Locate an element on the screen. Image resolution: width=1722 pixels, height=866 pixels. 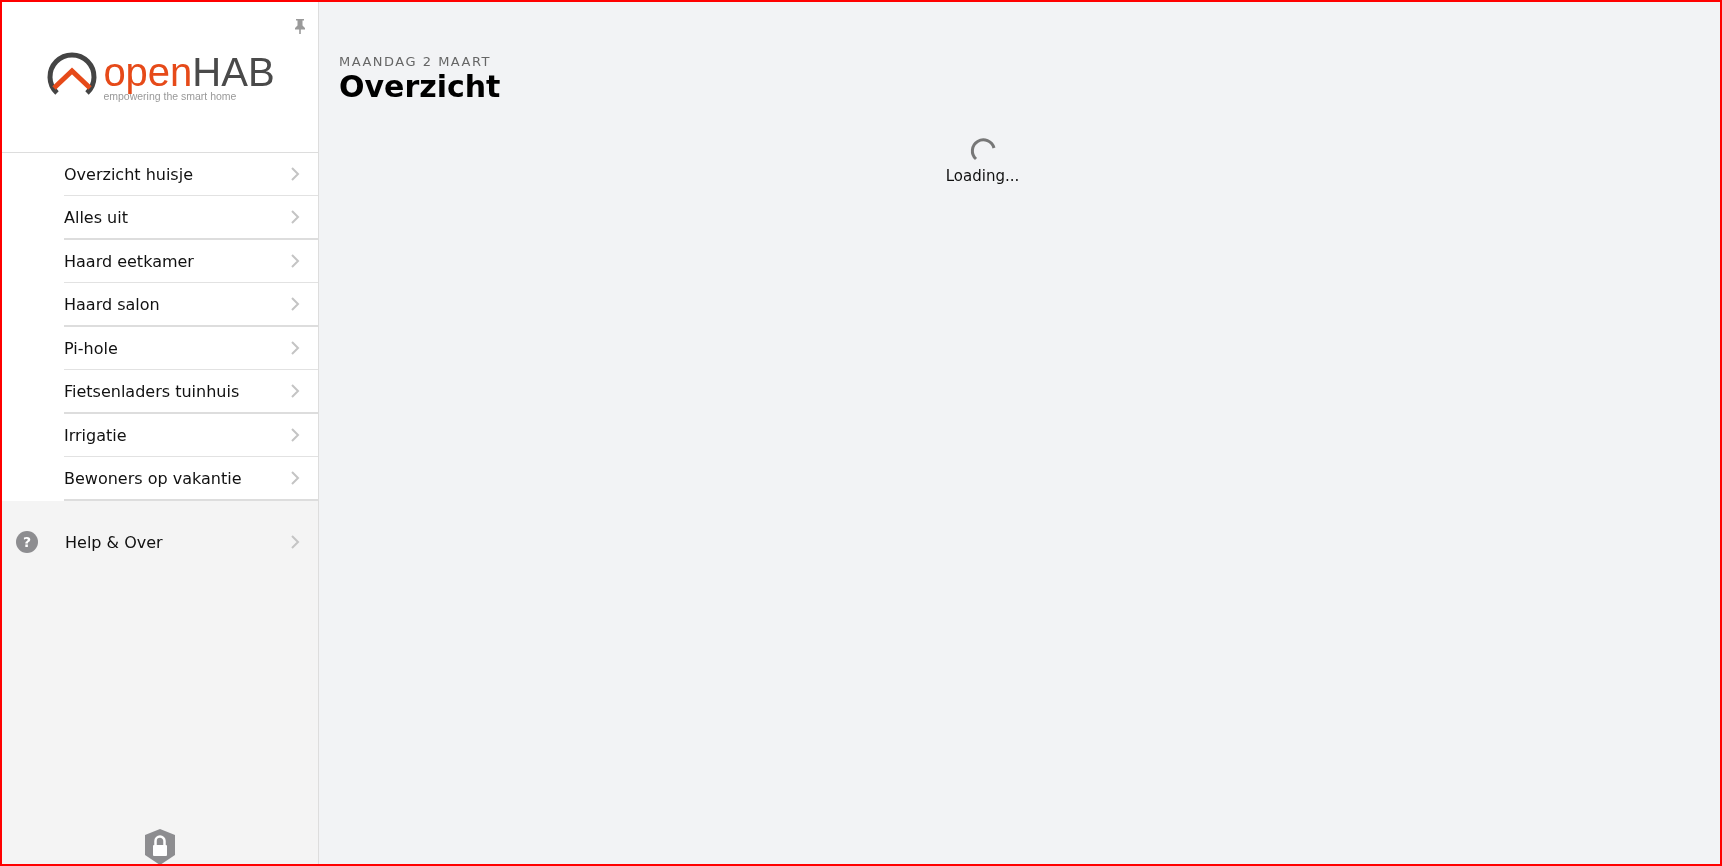
menu-item: Pi-hole is located at coordinates (191, 348).